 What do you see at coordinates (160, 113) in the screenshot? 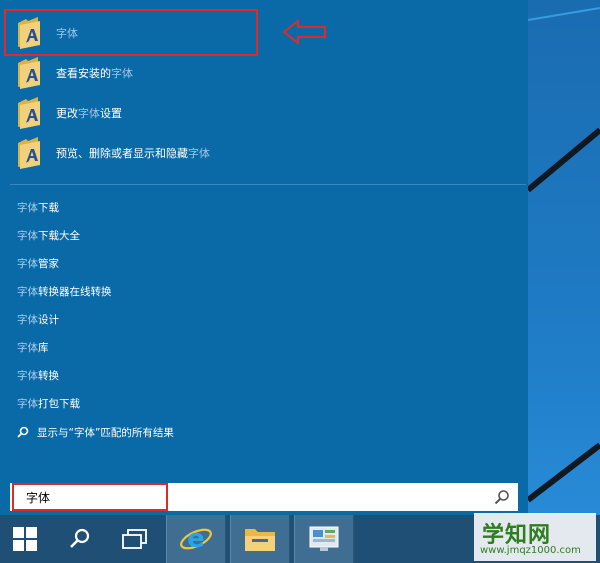
I see `result-app-change-font-settings: 更改字体设置` at bounding box center [160, 113].